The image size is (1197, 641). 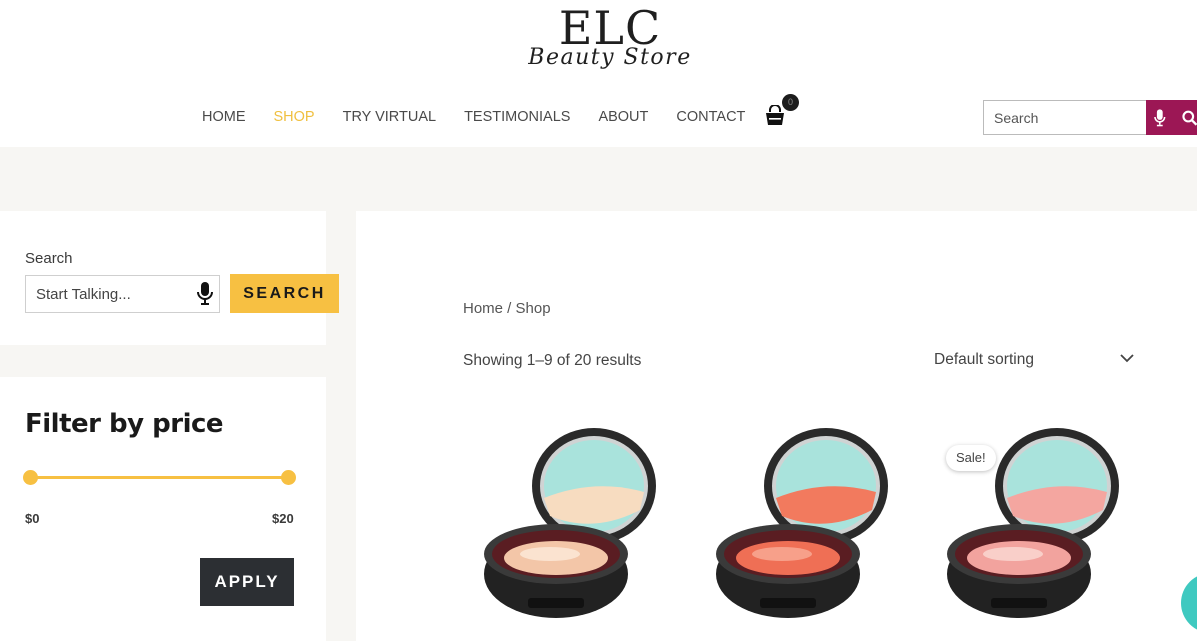 What do you see at coordinates (49, 258) in the screenshot?
I see `search-widget-label: Search` at bounding box center [49, 258].